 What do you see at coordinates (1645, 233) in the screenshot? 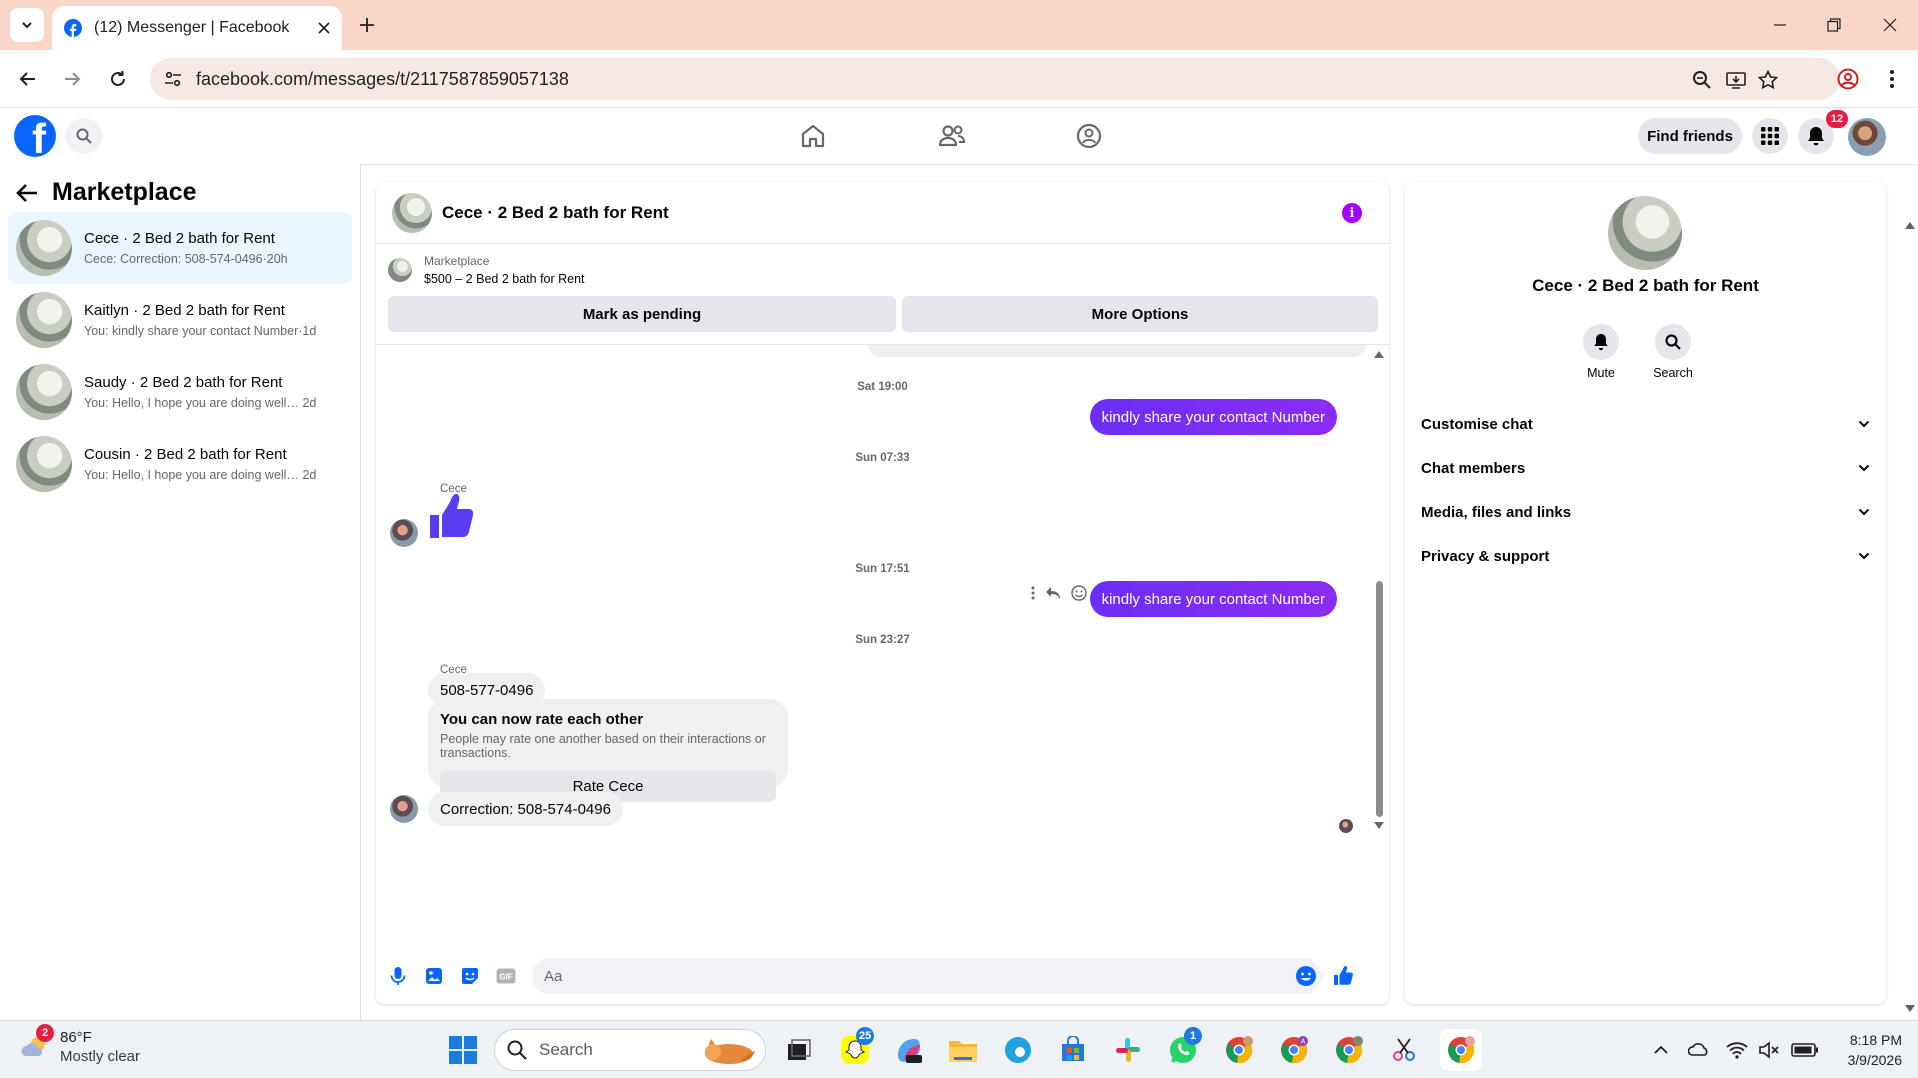
I see `info-avatar` at bounding box center [1645, 233].